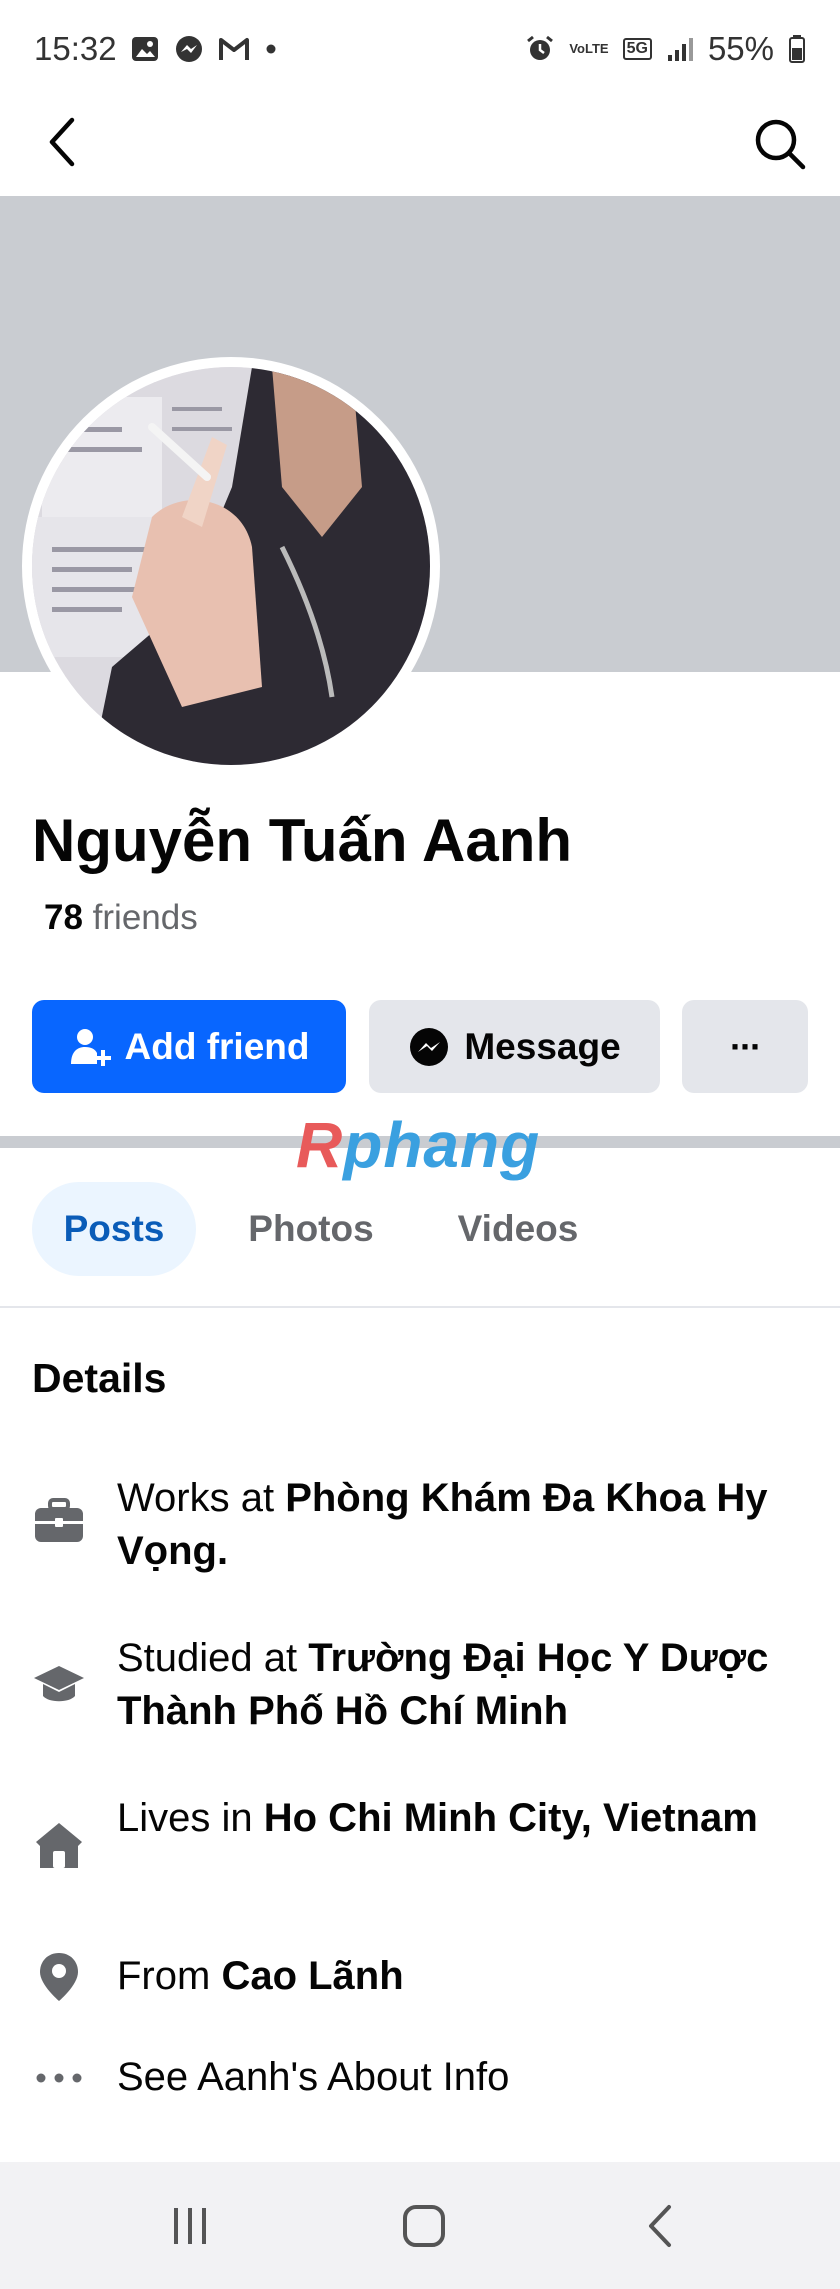  Describe the element at coordinates (234, 49) in the screenshot. I see `gmail-icon` at that location.